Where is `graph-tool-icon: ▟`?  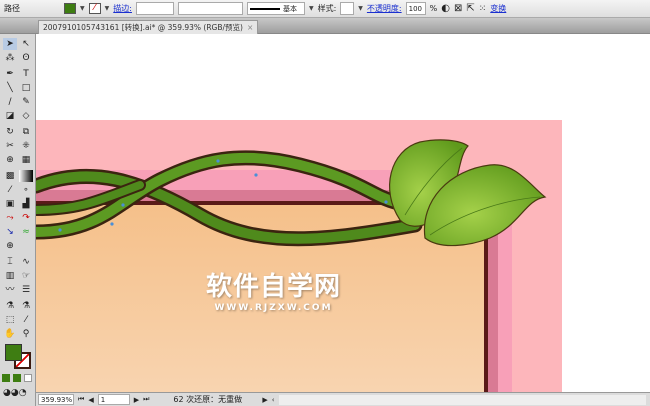 graph-tool-icon: ▟ is located at coordinates (26, 204).